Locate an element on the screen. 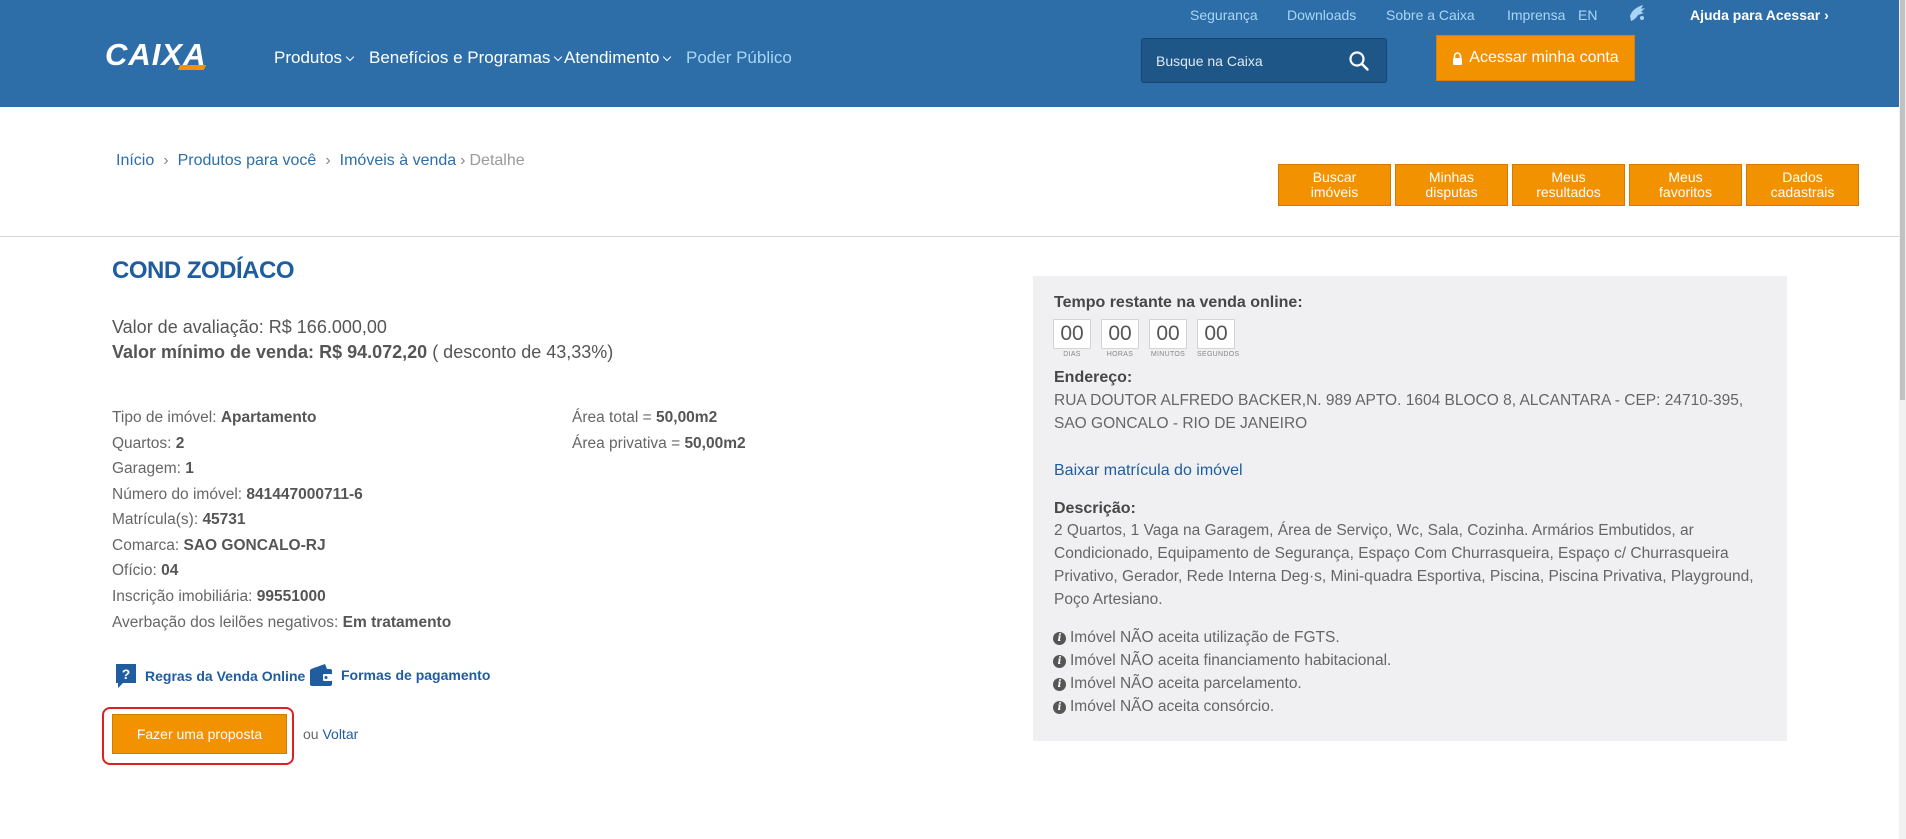 The height and width of the screenshot is (839, 1906). descricao-label: Descrição: is located at coordinates (1095, 508).